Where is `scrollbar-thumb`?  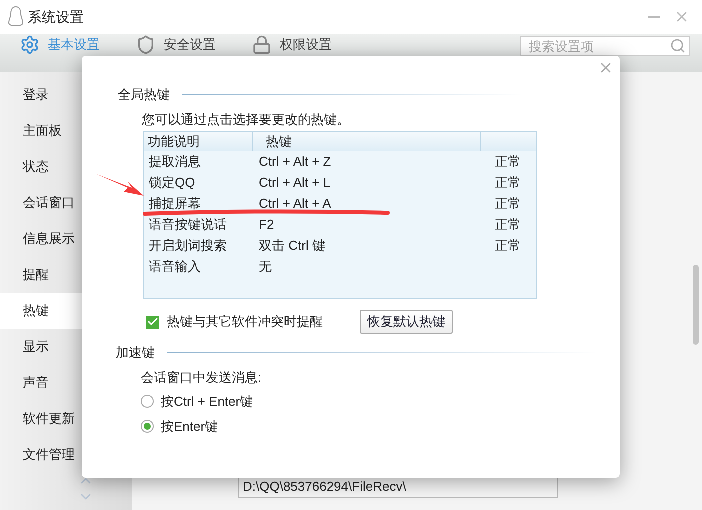
scrollbar-thumb is located at coordinates (696, 305).